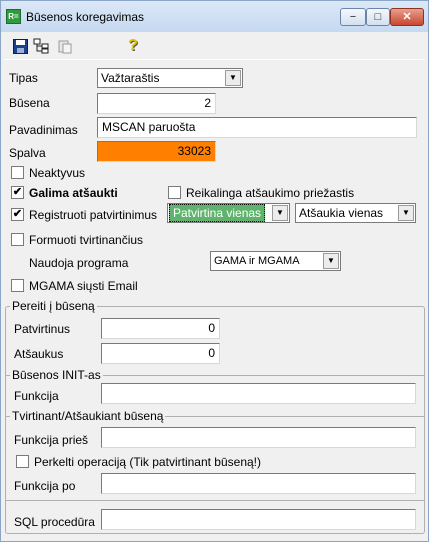  I want to click on close-button: ✕, so click(407, 17).